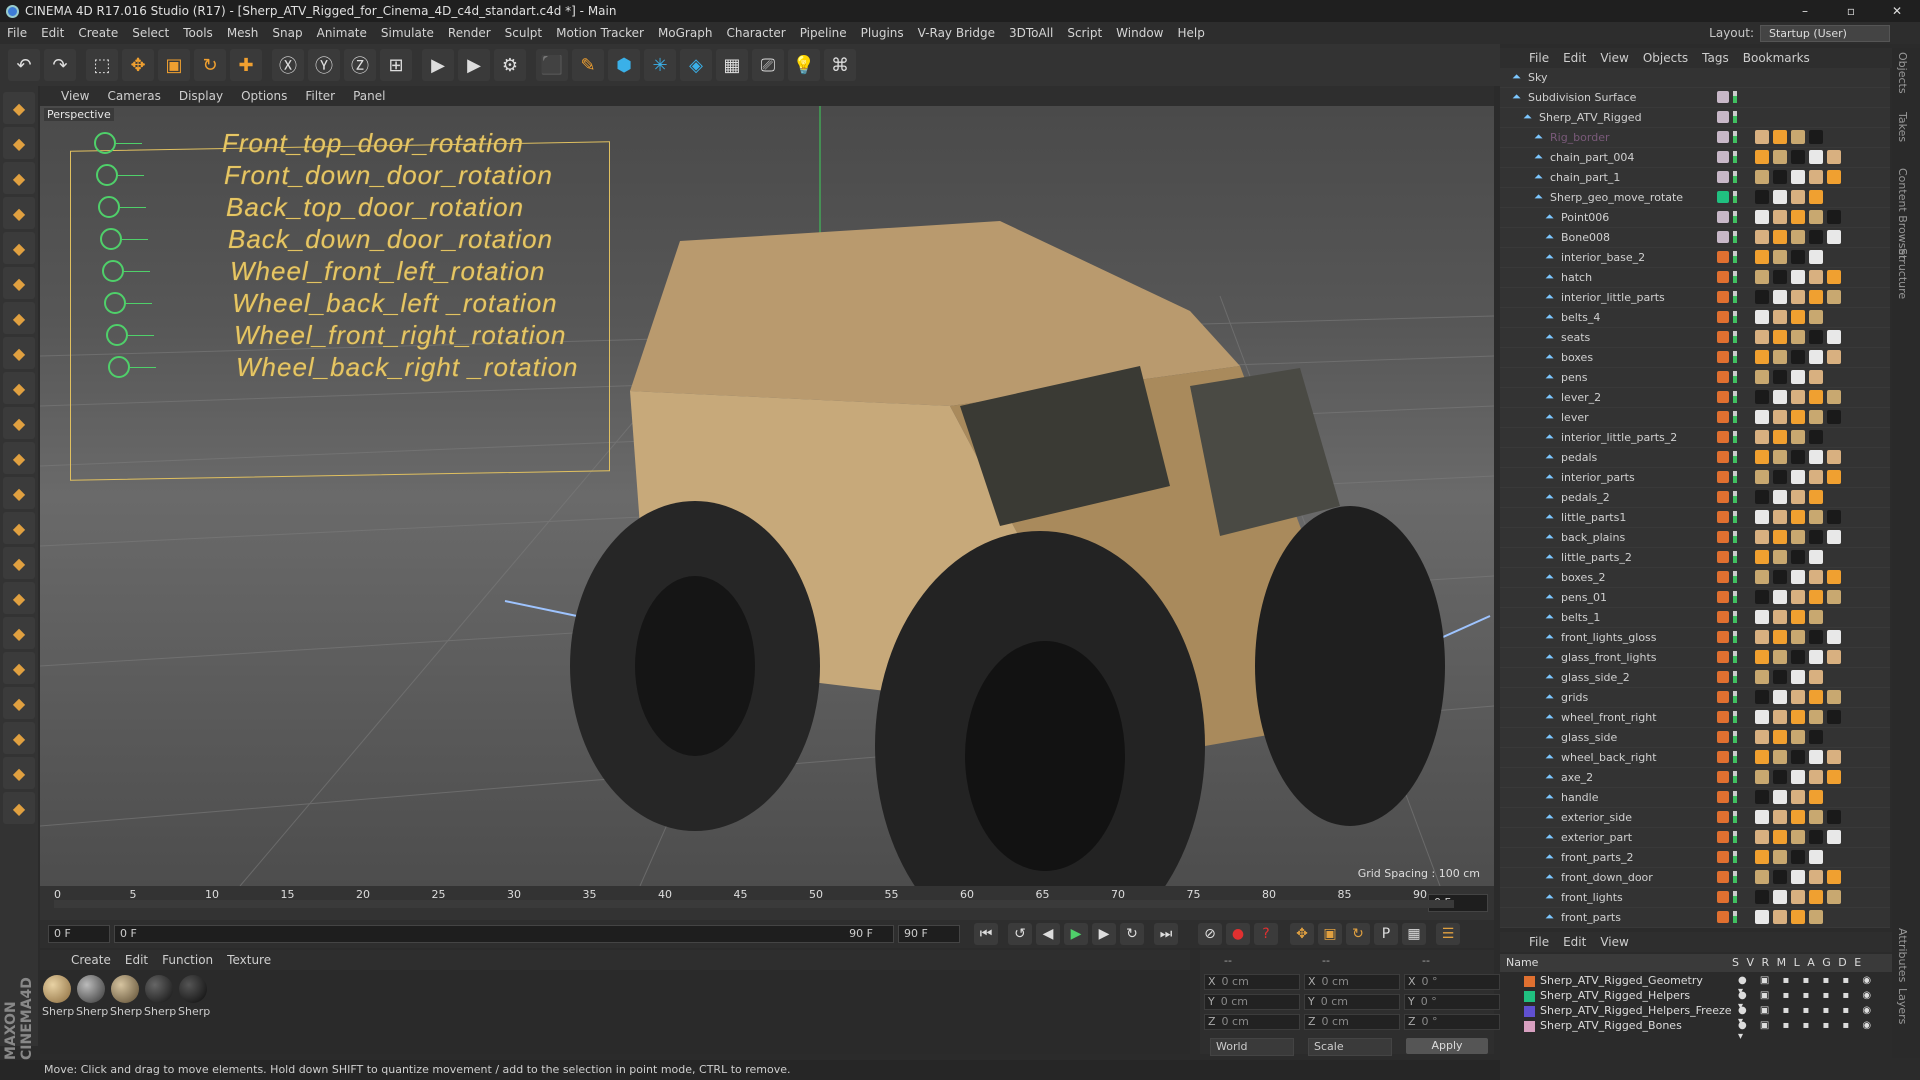 The image size is (1920, 1080). Describe the element at coordinates (1695, 878) in the screenshot. I see `object-row: ⏶ front_down_door` at that location.